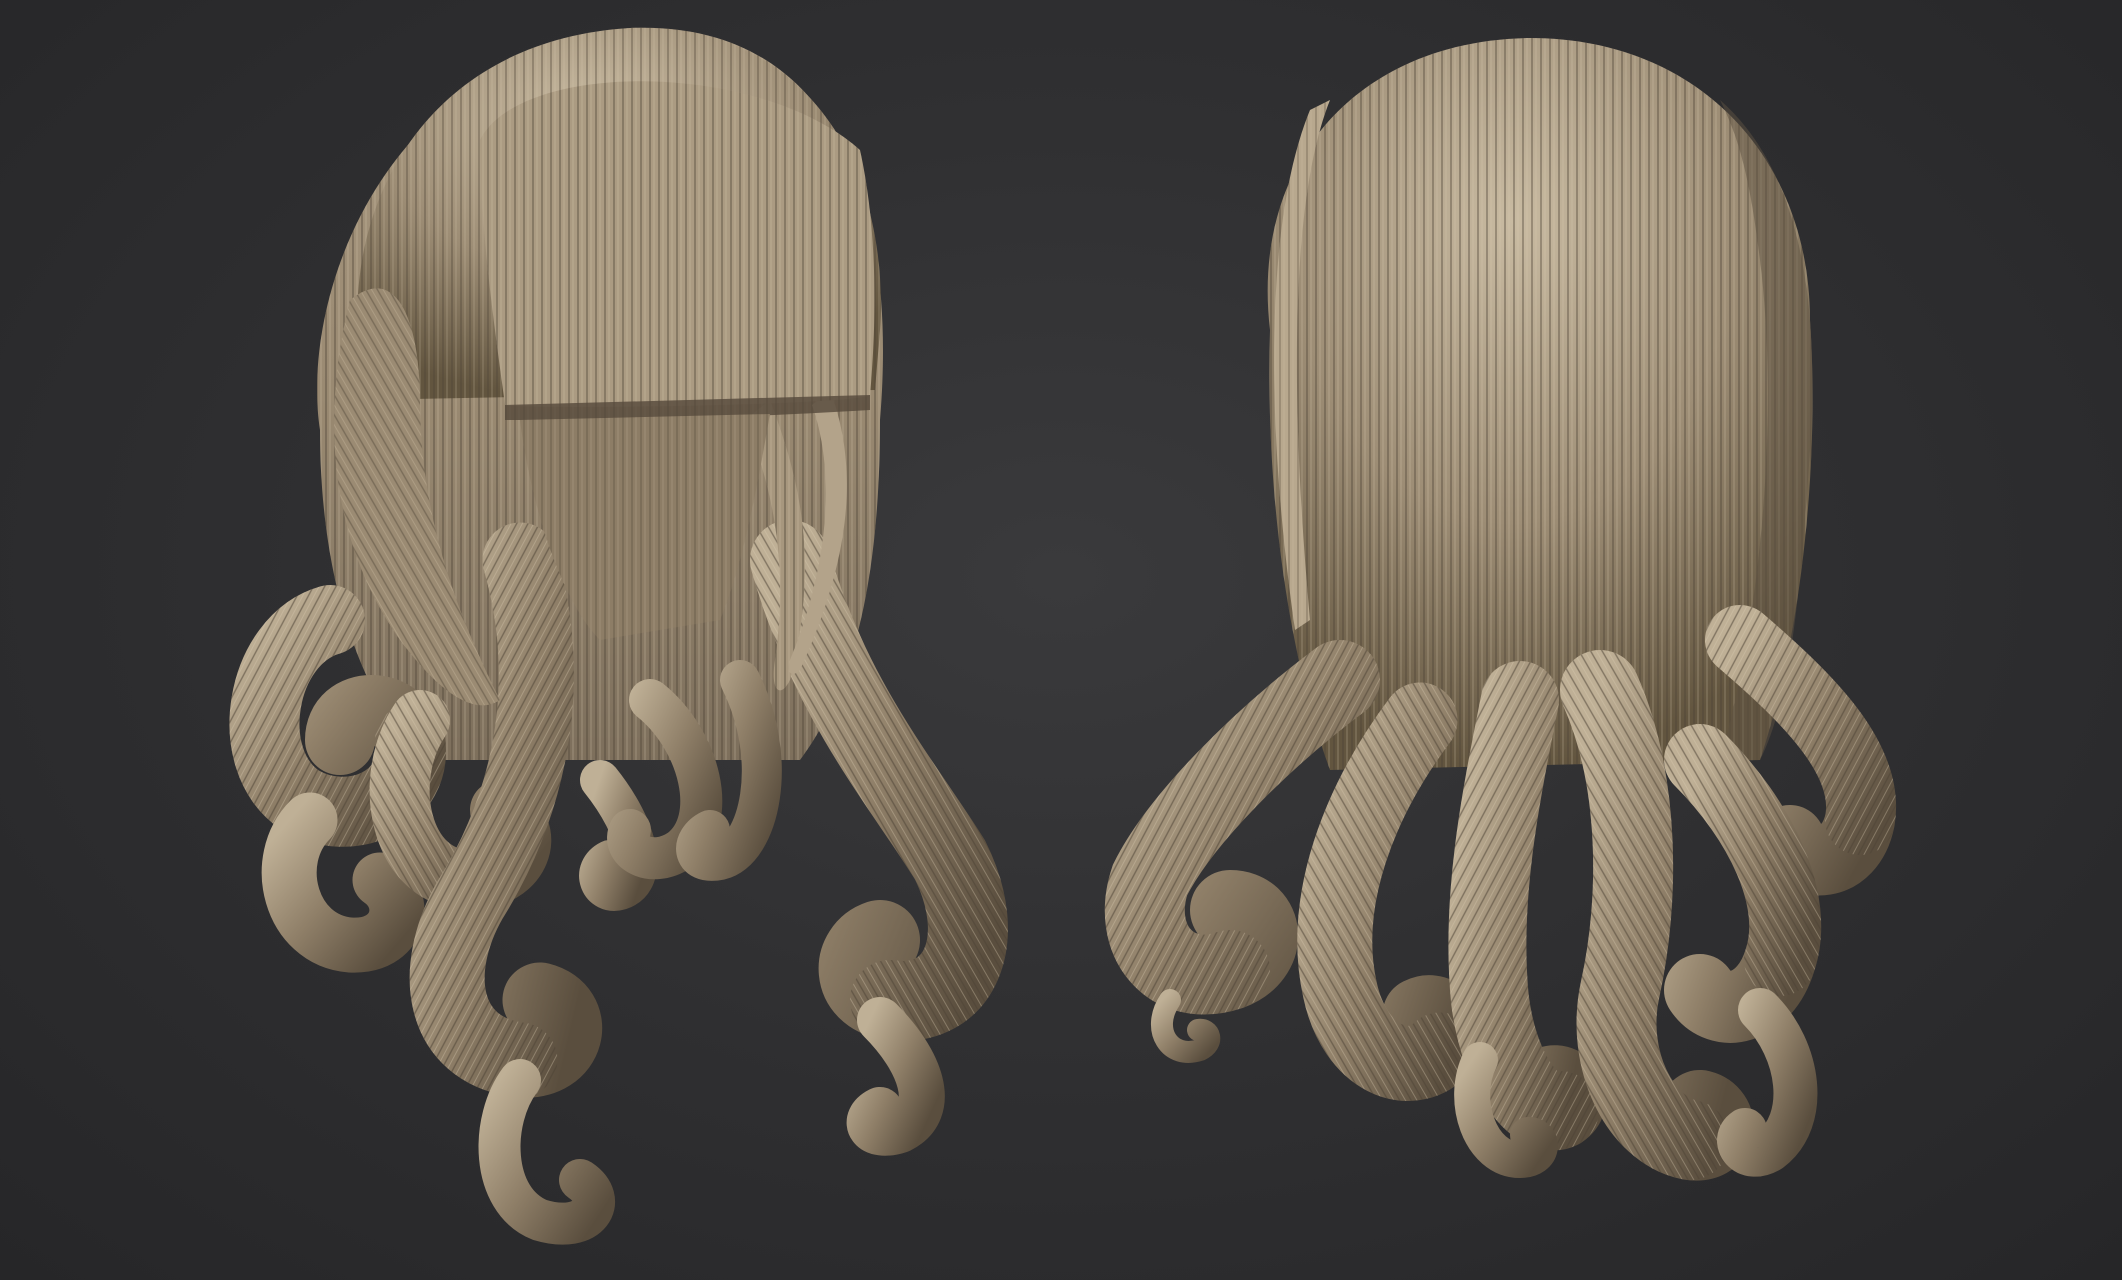  What do you see at coordinates (879, 838) in the screenshot?
I see `front-right-curls` at bounding box center [879, 838].